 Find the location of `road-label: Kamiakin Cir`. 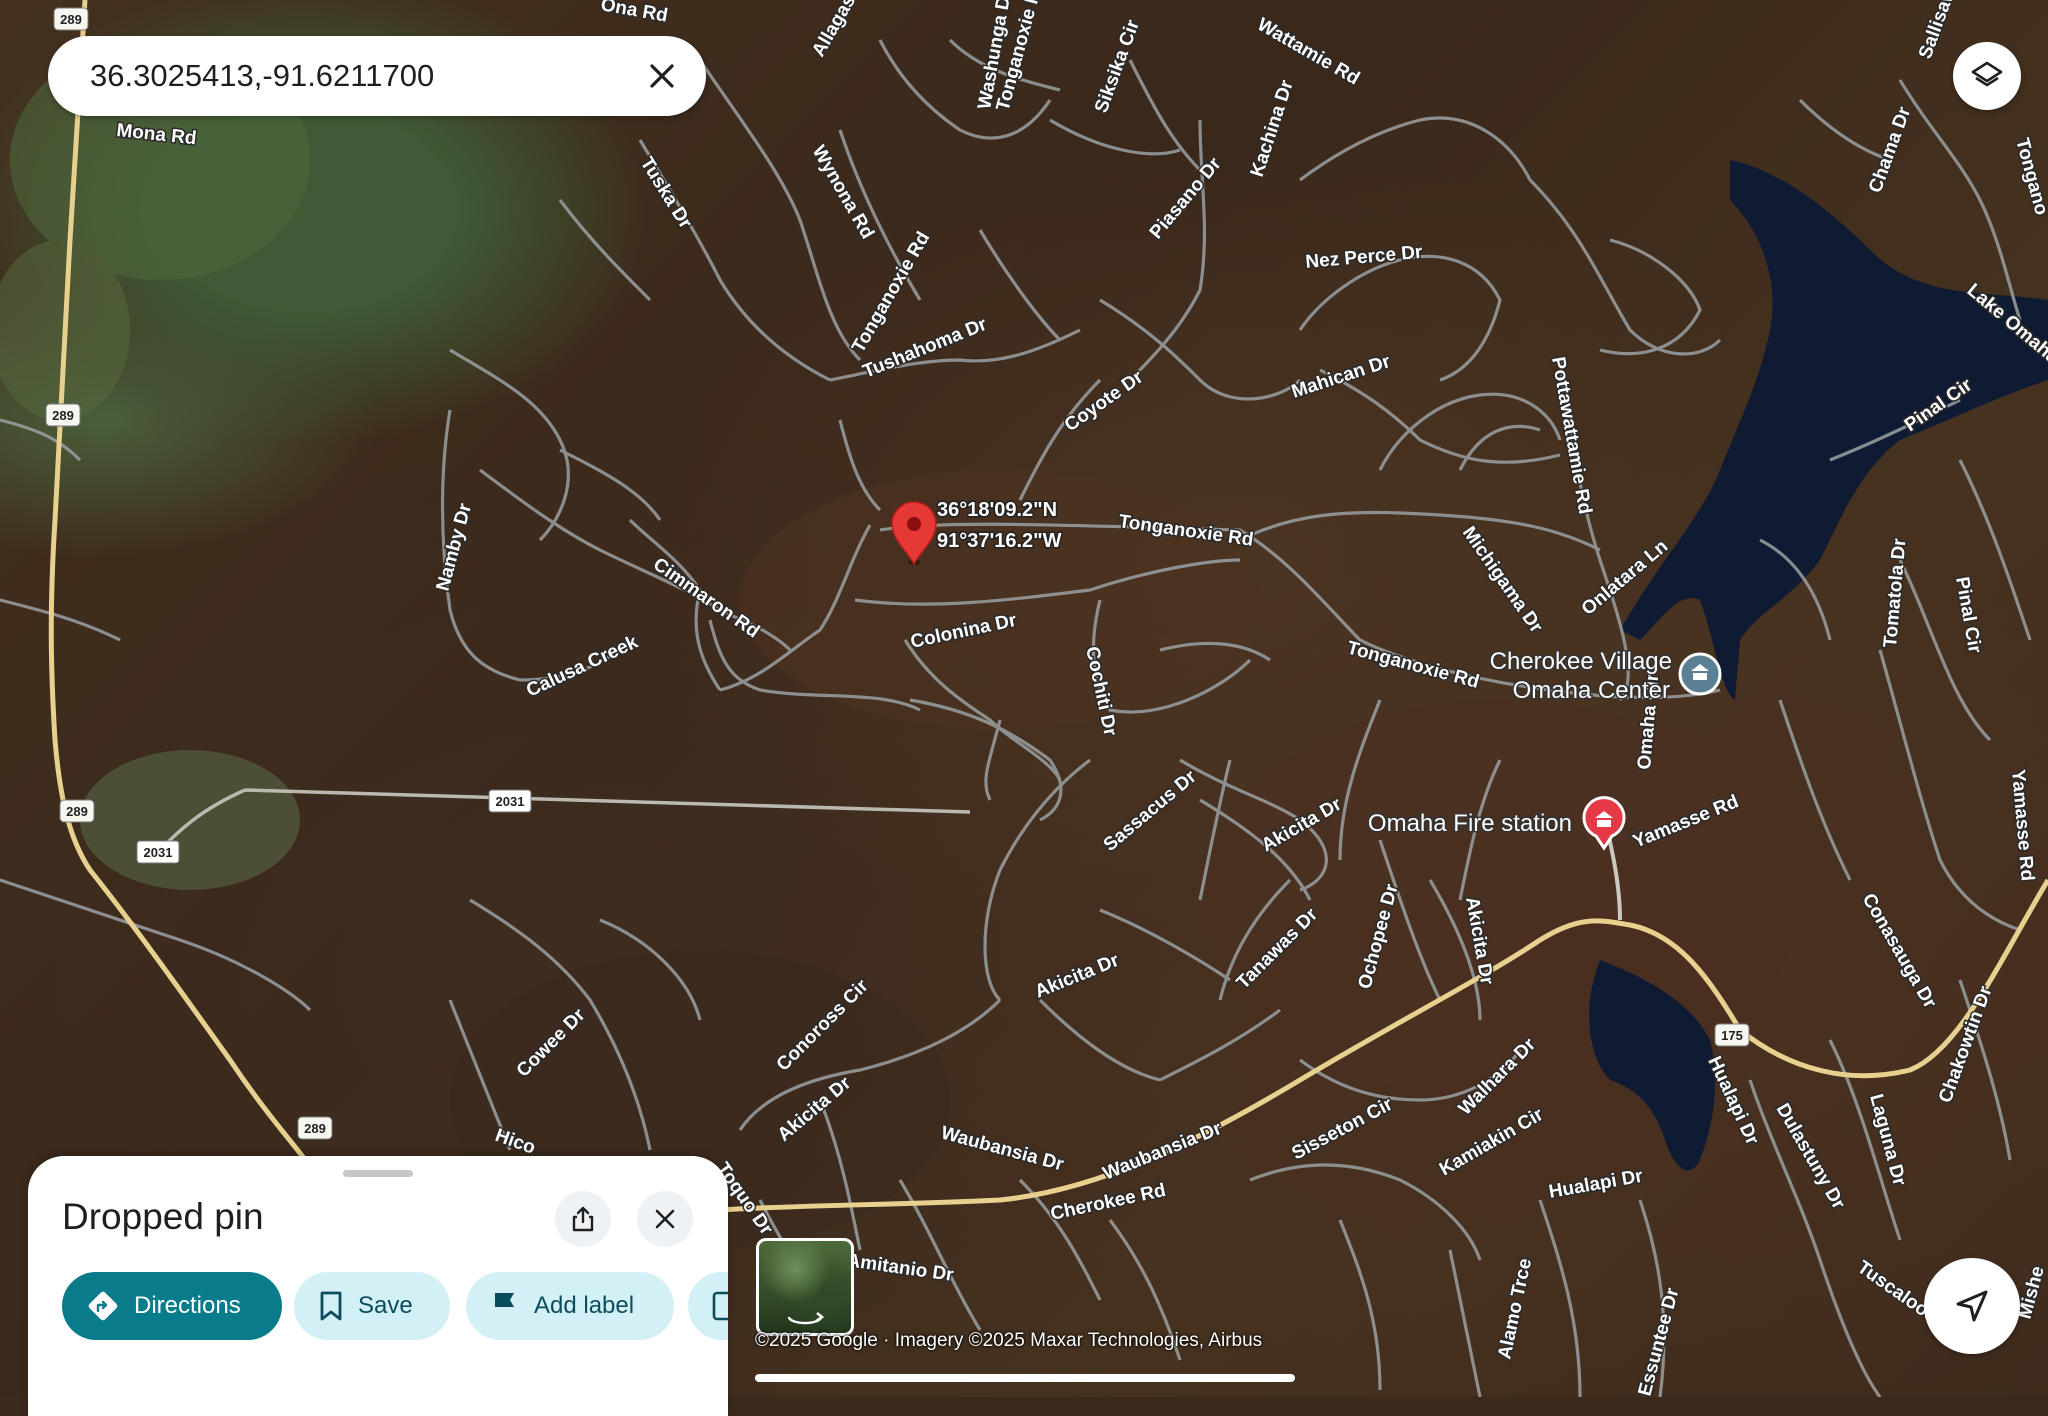

road-label: Kamiakin Cir is located at coordinates (1492, 1142).